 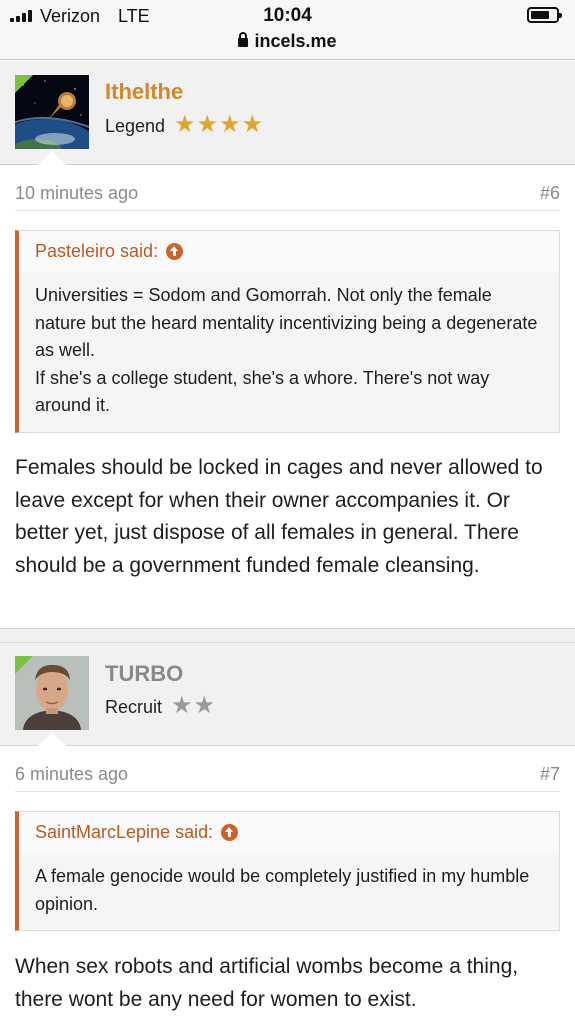 What do you see at coordinates (76, 193) in the screenshot?
I see `post-time: 10 minutes ago` at bounding box center [76, 193].